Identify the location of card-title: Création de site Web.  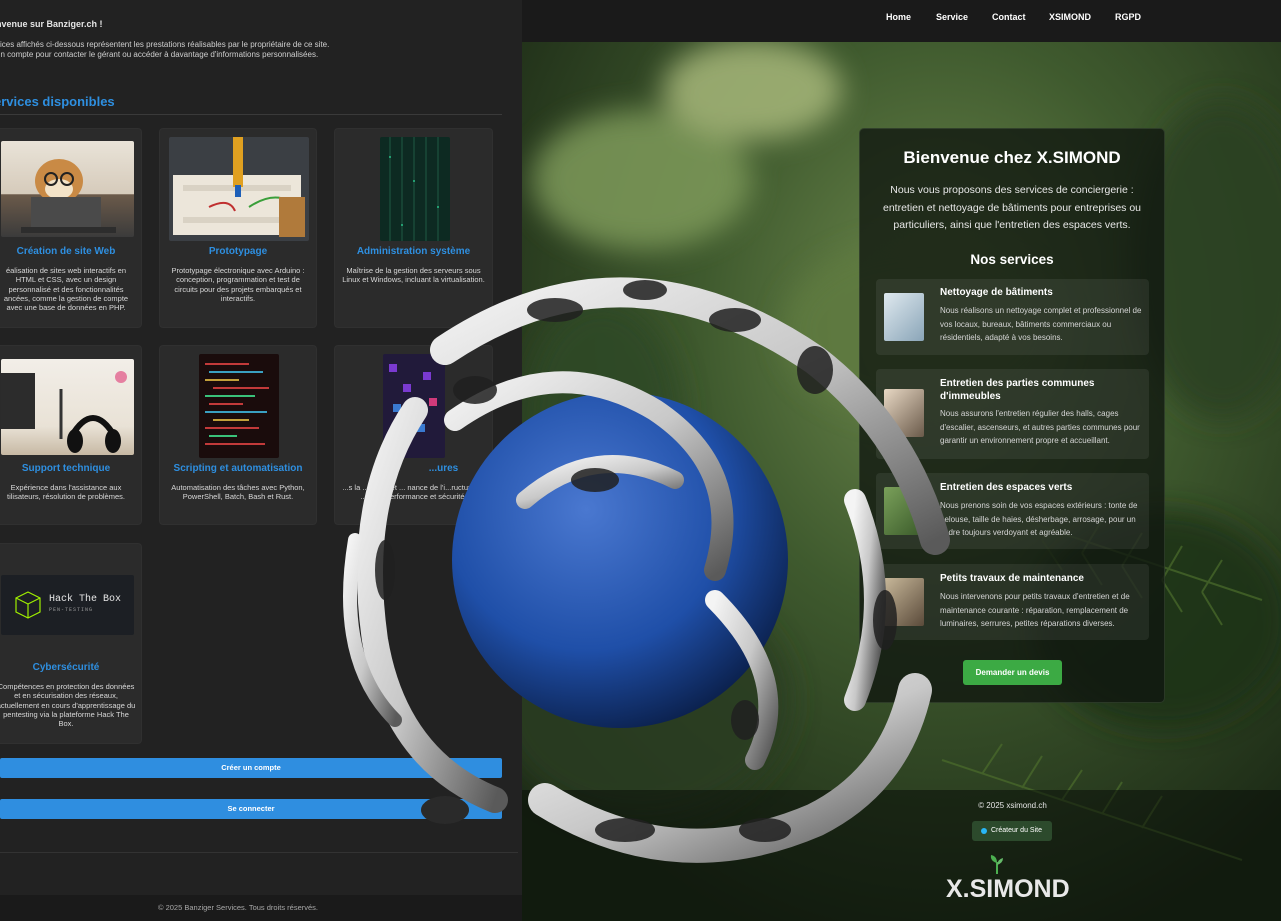
(66, 251).